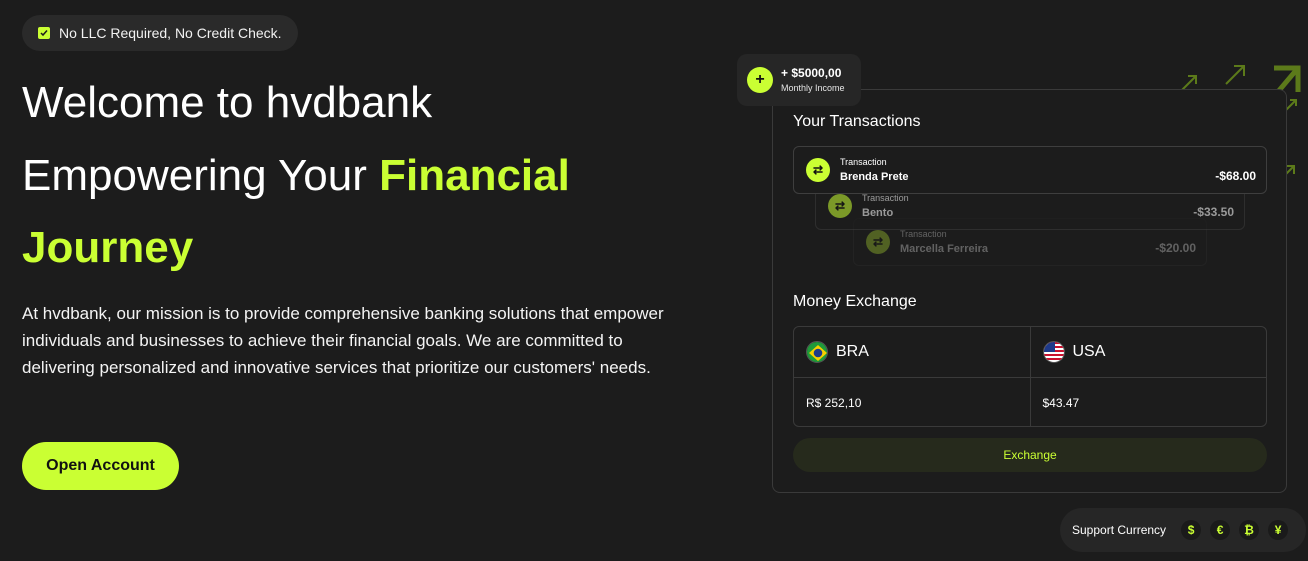  I want to click on plus-icon: +, so click(760, 80).